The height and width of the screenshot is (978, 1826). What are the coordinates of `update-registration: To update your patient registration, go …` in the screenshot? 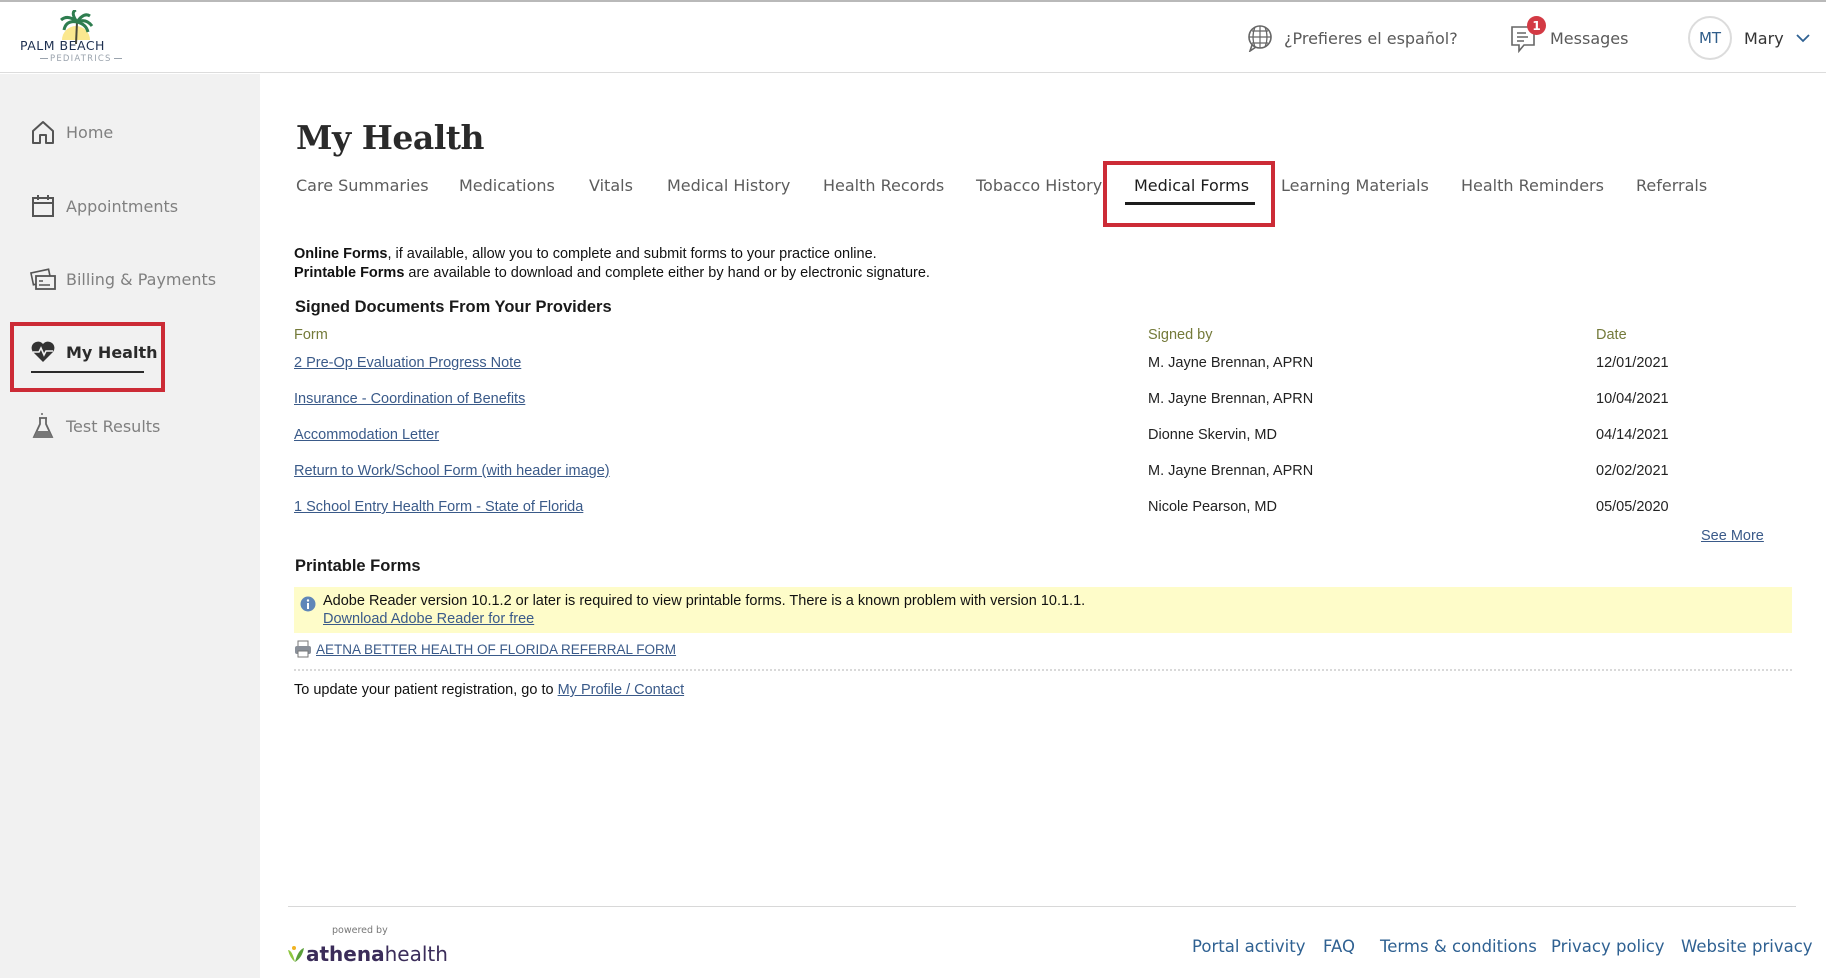 It's located at (489, 690).